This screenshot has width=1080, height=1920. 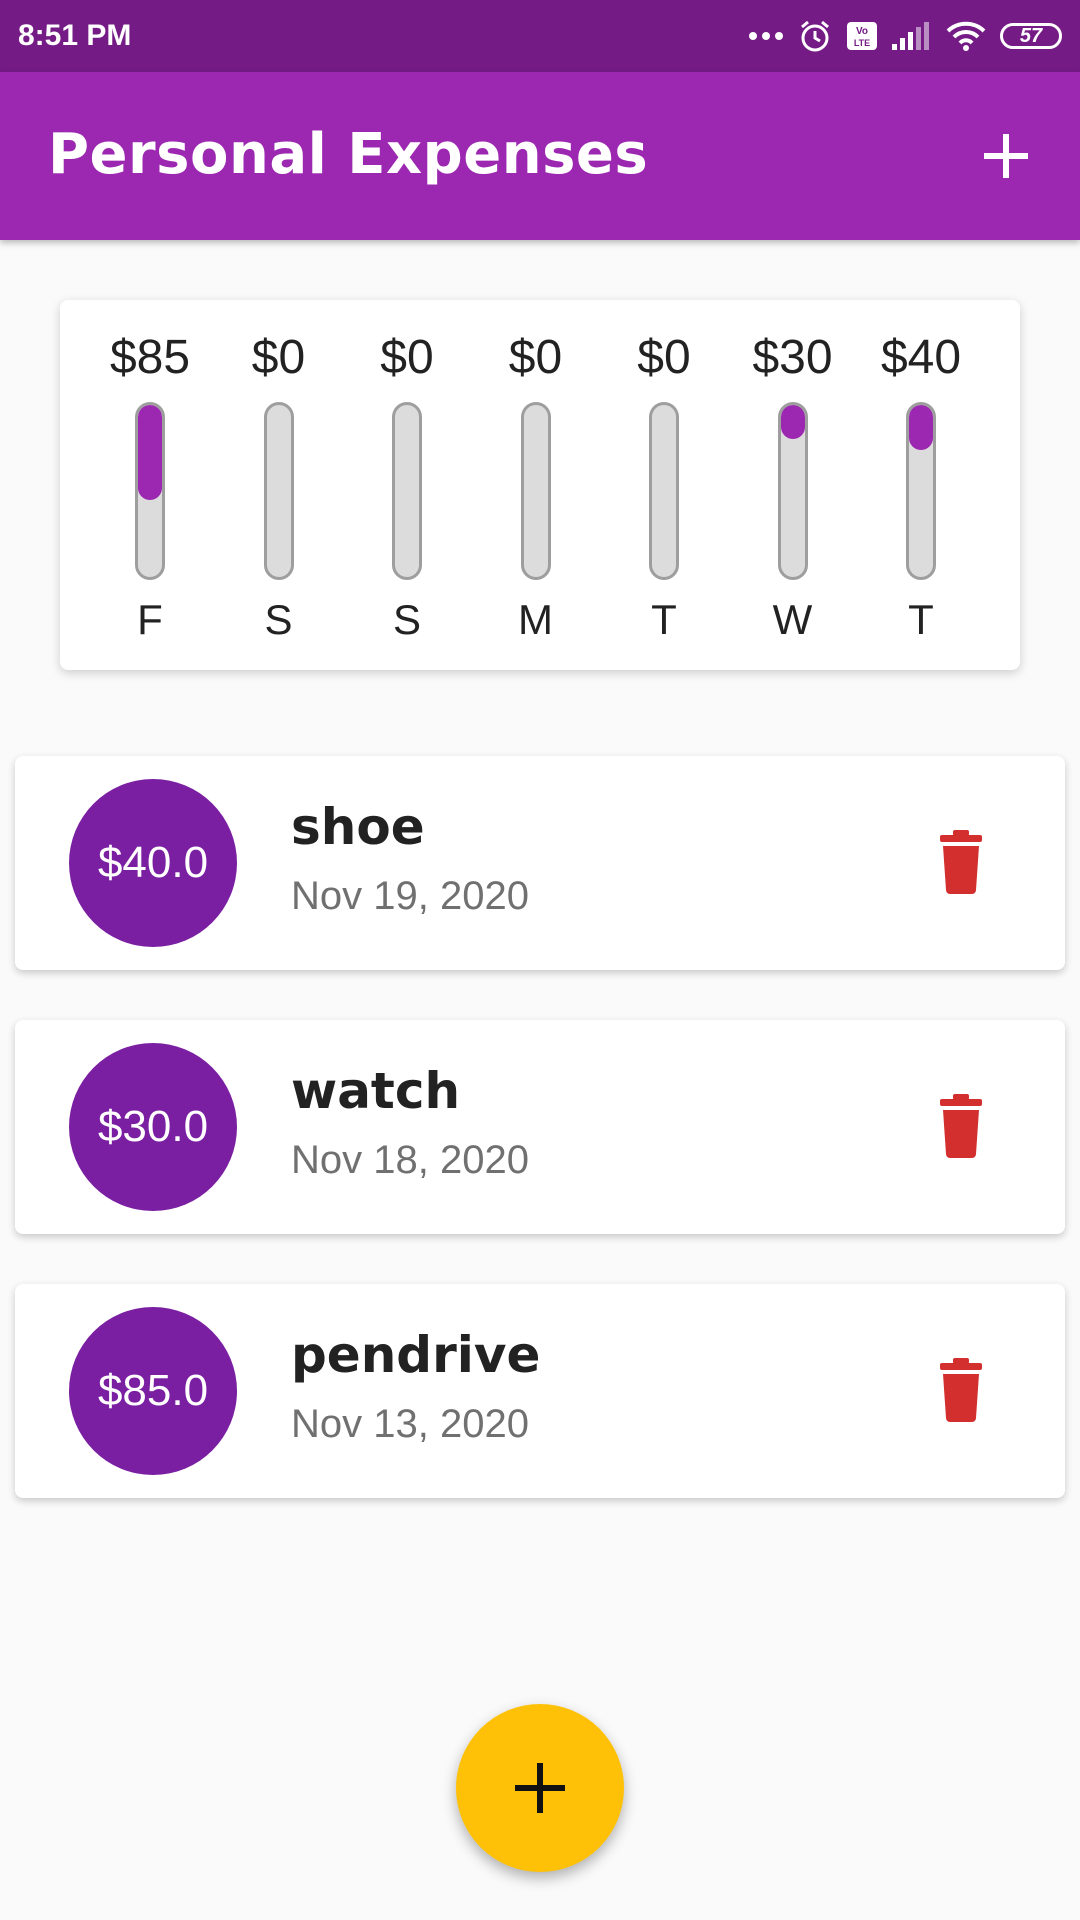 I want to click on svg-text: LTE, so click(x=862, y=43).